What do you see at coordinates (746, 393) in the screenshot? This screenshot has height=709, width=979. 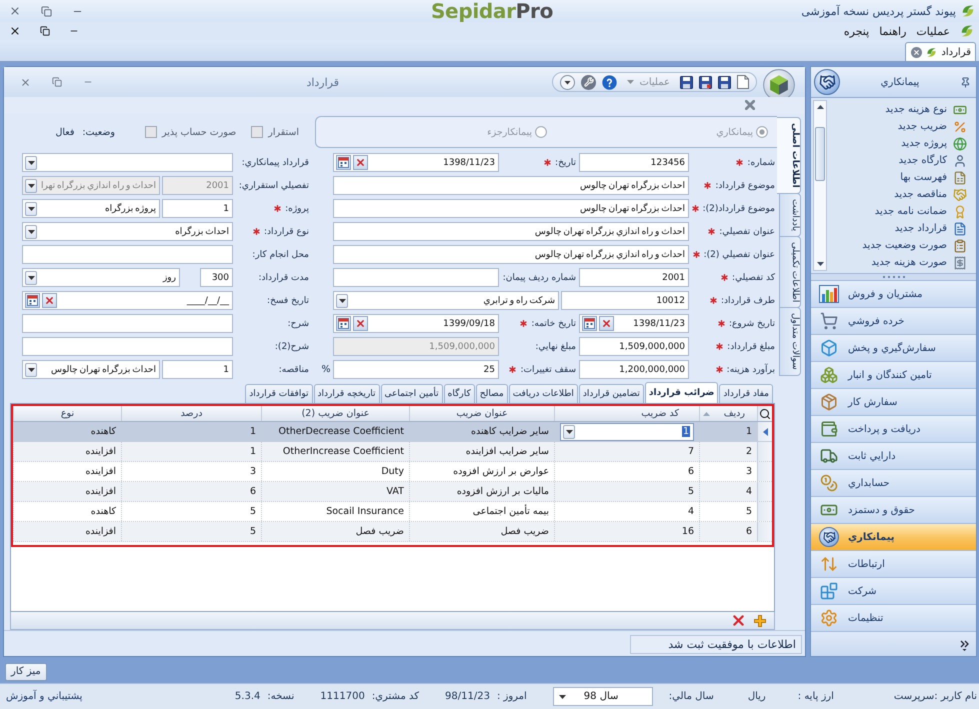 I see `tab: مفاد قرارداد` at bounding box center [746, 393].